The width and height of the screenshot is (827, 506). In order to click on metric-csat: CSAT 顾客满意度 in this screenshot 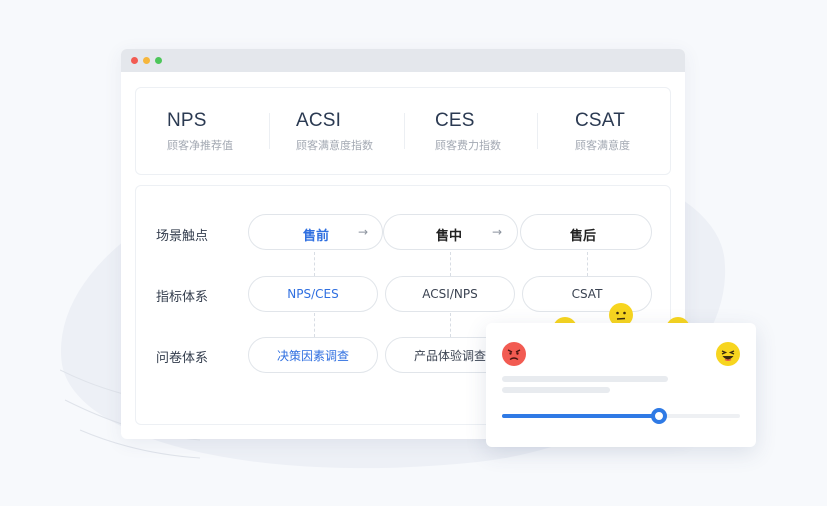, I will do `click(602, 131)`.